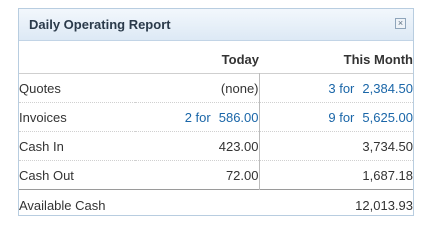 Image resolution: width=435 pixels, height=240 pixels. What do you see at coordinates (77, 204) in the screenshot?
I see `available-cash-label: Available Cash` at bounding box center [77, 204].